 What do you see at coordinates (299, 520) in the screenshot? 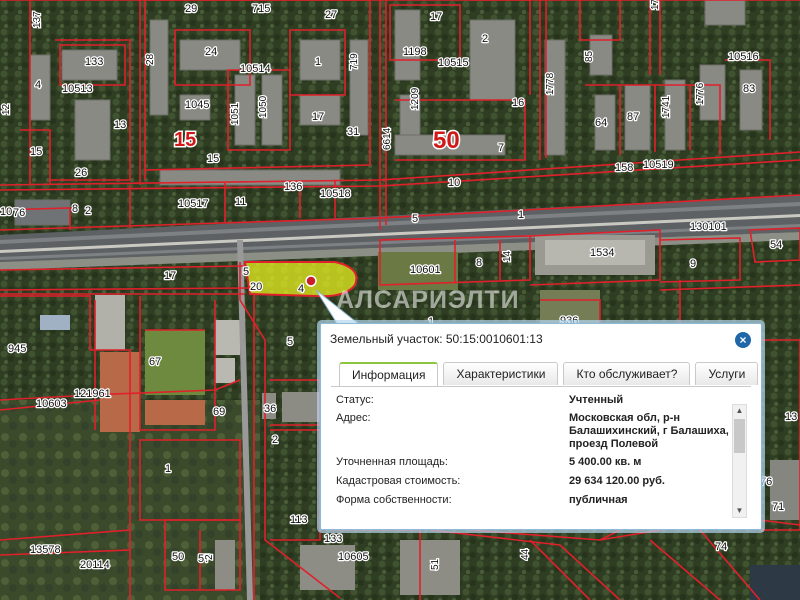
I see `parcel-number-label: 113` at bounding box center [299, 520].